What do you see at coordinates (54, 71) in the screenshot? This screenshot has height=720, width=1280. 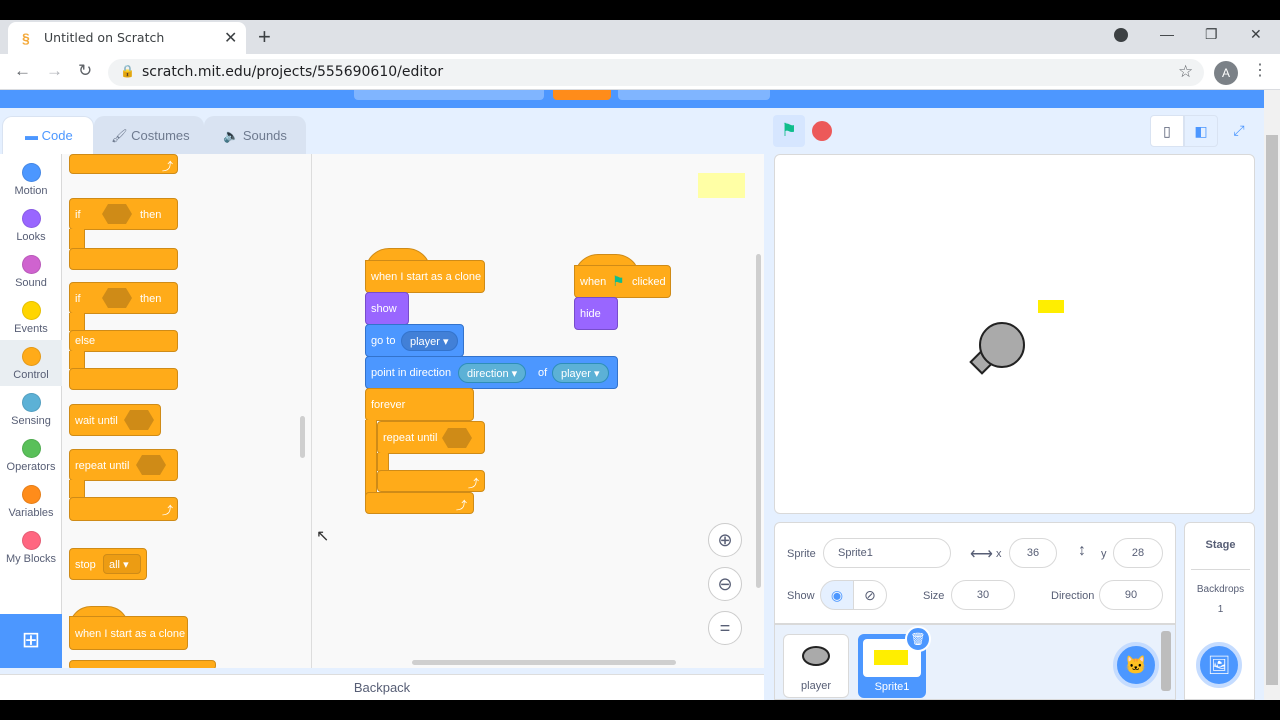 I see `forward-icon: →` at bounding box center [54, 71].